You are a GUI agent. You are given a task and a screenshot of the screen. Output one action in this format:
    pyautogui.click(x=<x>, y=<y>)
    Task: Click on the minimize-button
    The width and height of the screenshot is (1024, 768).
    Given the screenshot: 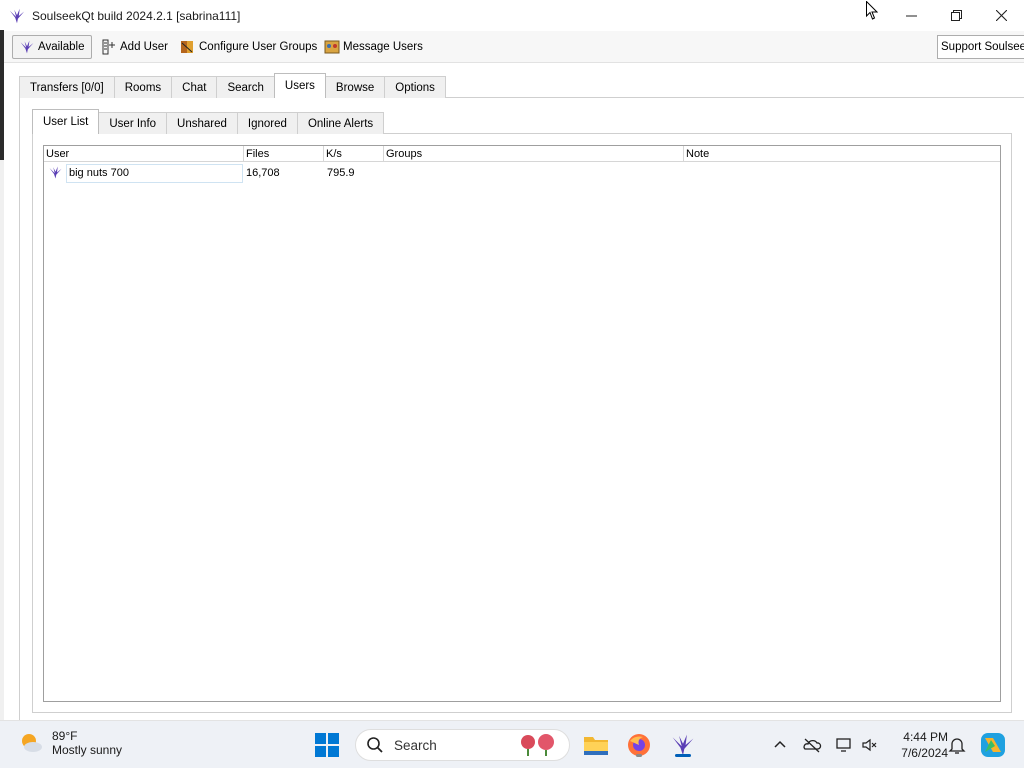 What is the action you would take?
    pyautogui.click(x=911, y=15)
    